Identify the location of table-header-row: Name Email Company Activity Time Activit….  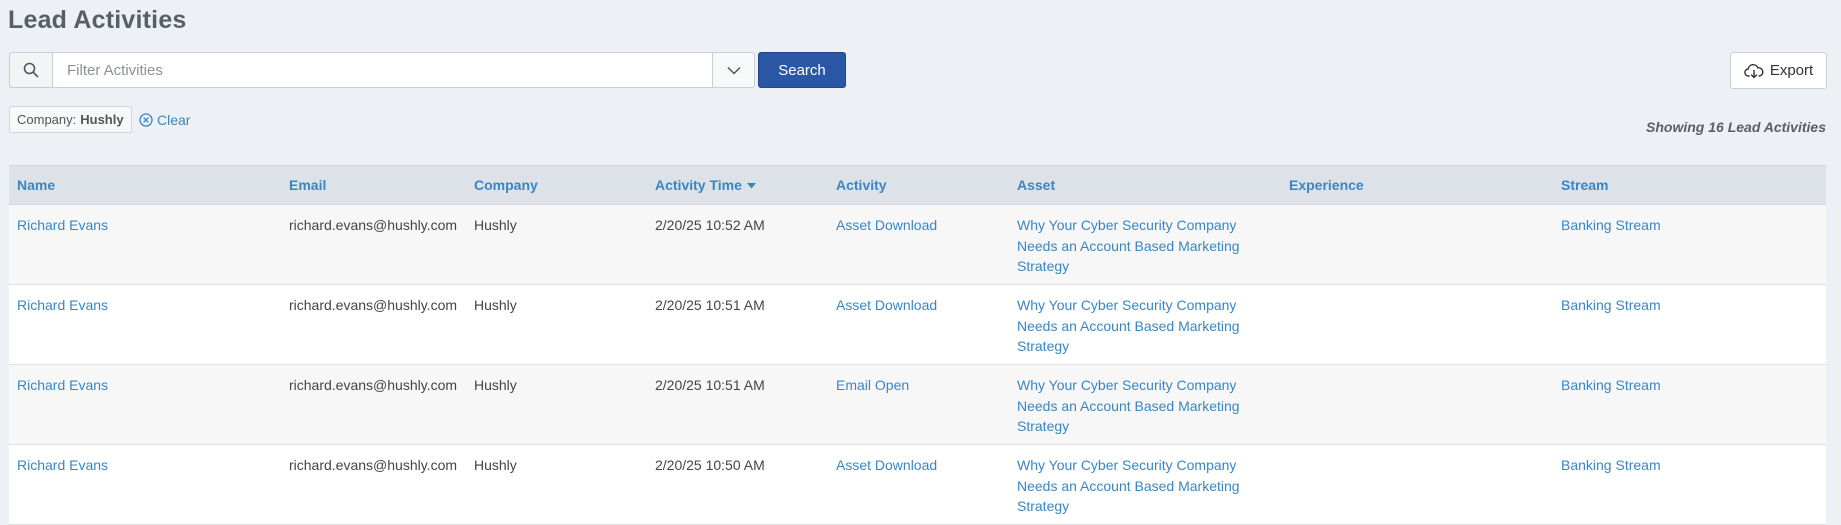
(917, 185).